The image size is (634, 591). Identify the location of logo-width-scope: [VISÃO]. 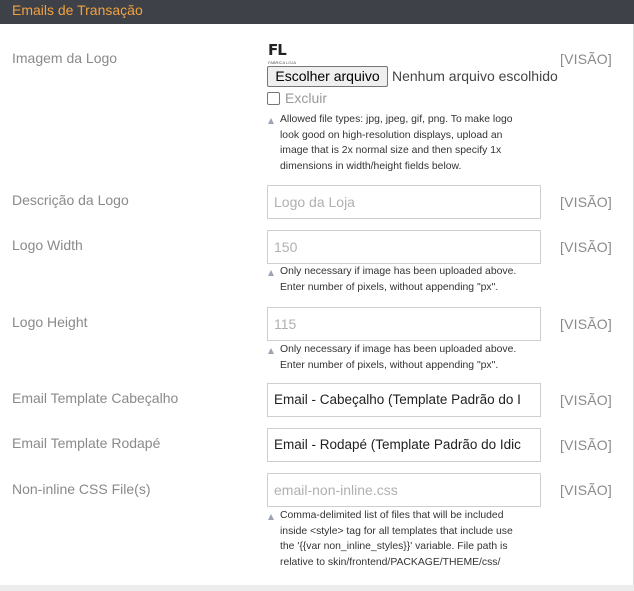
(586, 247).